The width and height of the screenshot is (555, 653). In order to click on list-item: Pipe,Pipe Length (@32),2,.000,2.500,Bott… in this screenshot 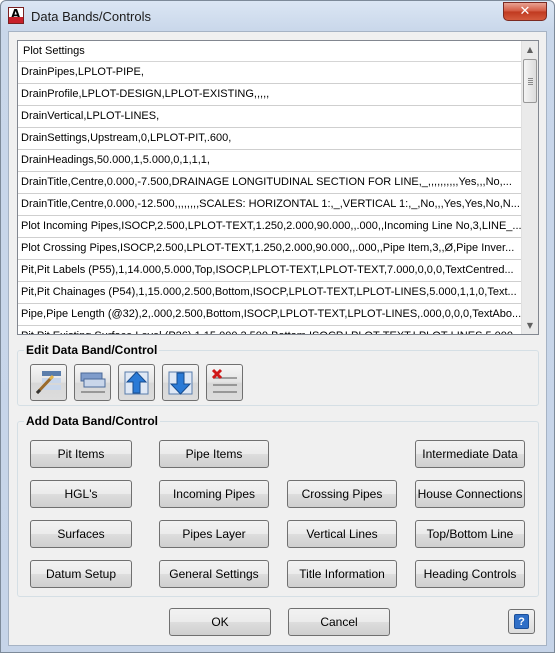, I will do `click(270, 315)`.